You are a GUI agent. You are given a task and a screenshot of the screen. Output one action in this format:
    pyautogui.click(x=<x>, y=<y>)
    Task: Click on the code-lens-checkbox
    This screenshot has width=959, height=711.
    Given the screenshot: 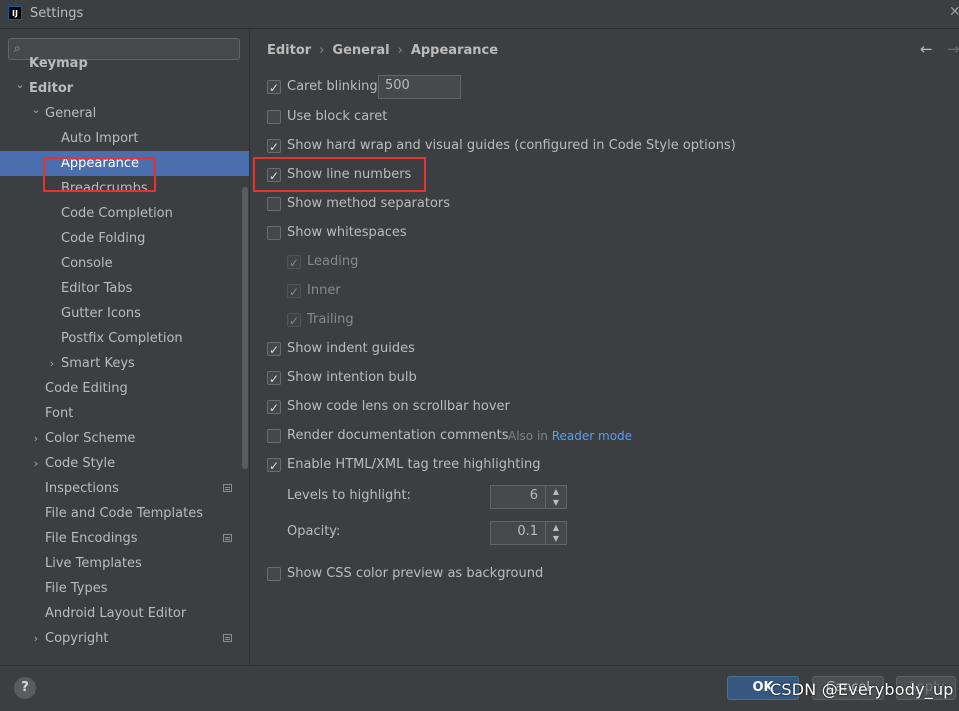 What is the action you would take?
    pyautogui.click(x=274, y=408)
    